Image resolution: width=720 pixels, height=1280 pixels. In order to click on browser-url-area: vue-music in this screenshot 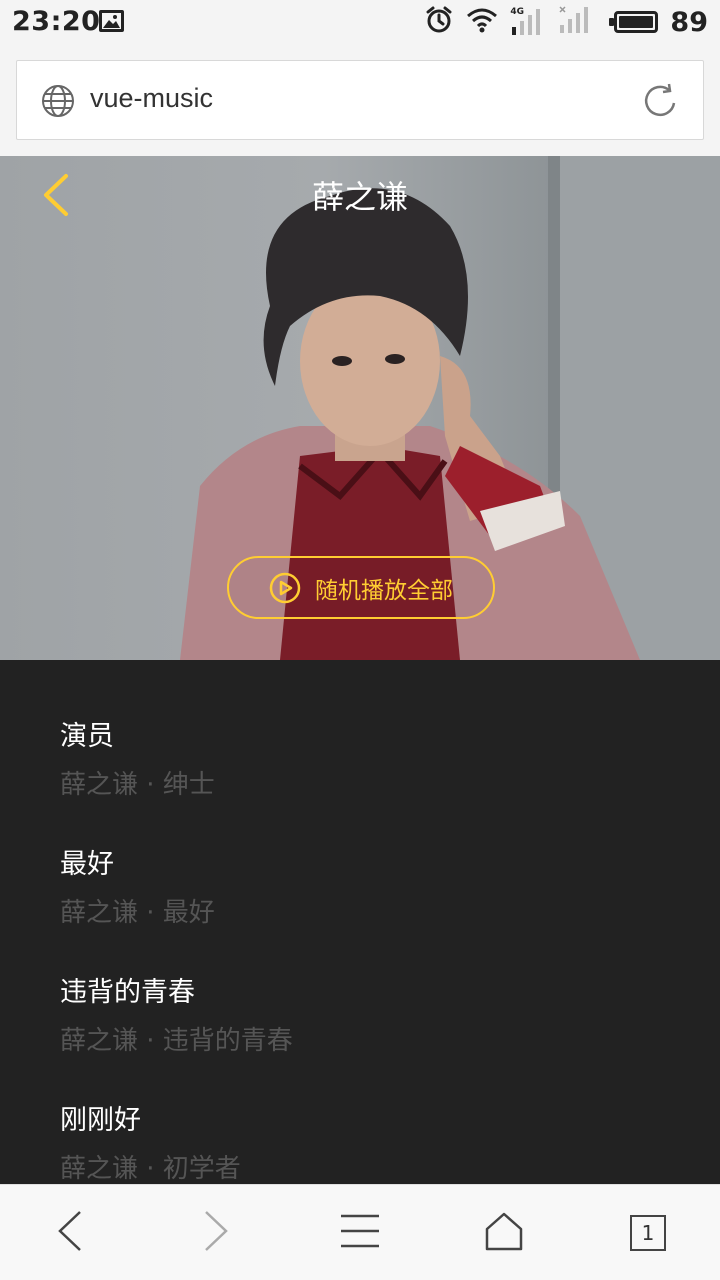, I will do `click(360, 101)`.